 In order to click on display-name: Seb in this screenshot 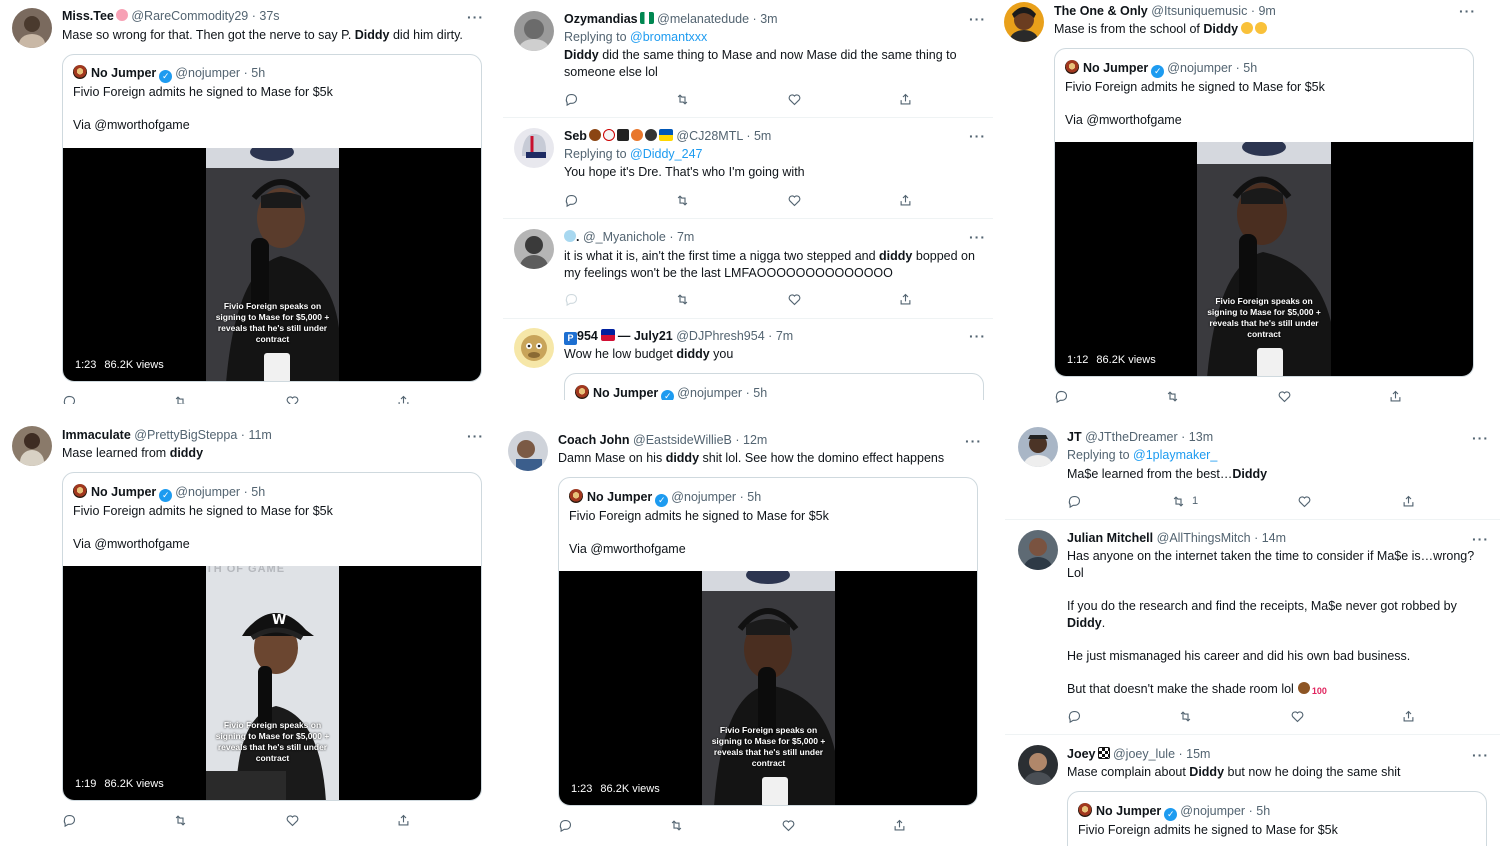, I will do `click(575, 136)`.